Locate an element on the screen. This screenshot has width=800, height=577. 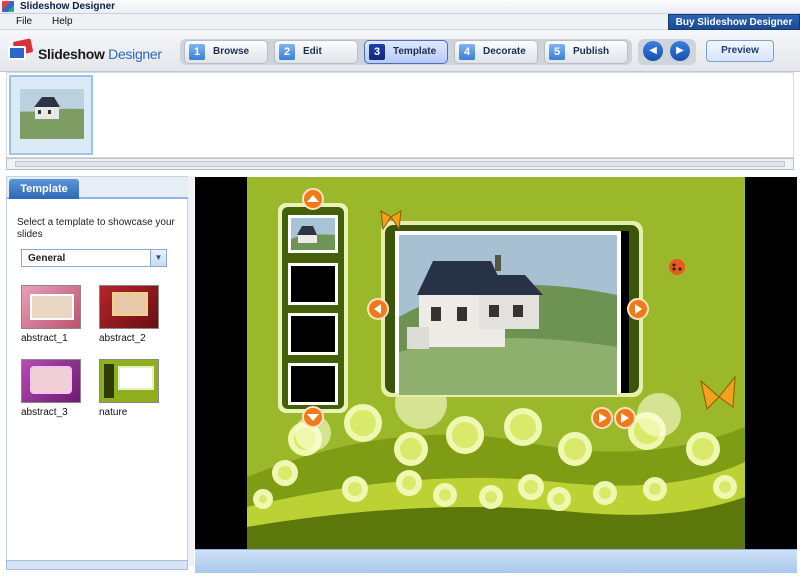
template-name: abstract_1 is located at coordinates (44, 338).